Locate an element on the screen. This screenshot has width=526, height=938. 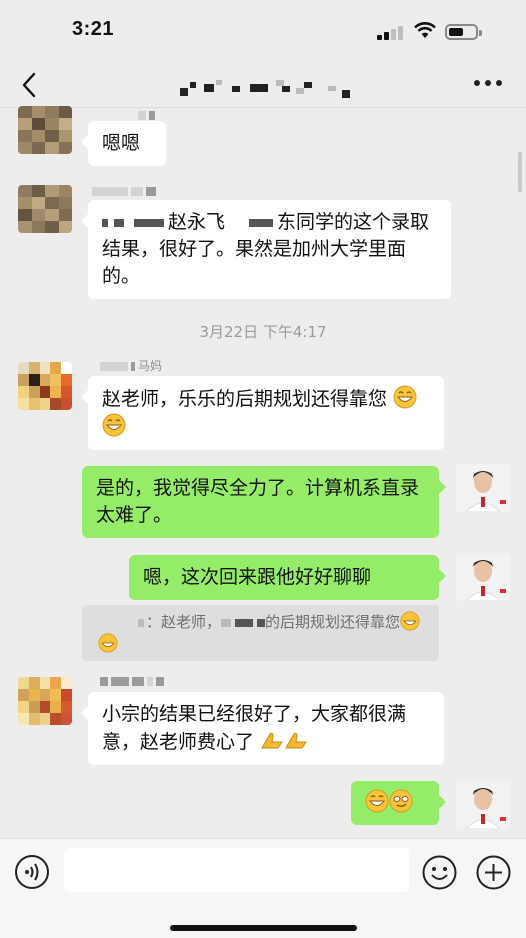
message-bubble: 赵永飞 东同学的这个录取结果，很好了。果然是加州大学里面的。 is located at coordinates (266, 249).